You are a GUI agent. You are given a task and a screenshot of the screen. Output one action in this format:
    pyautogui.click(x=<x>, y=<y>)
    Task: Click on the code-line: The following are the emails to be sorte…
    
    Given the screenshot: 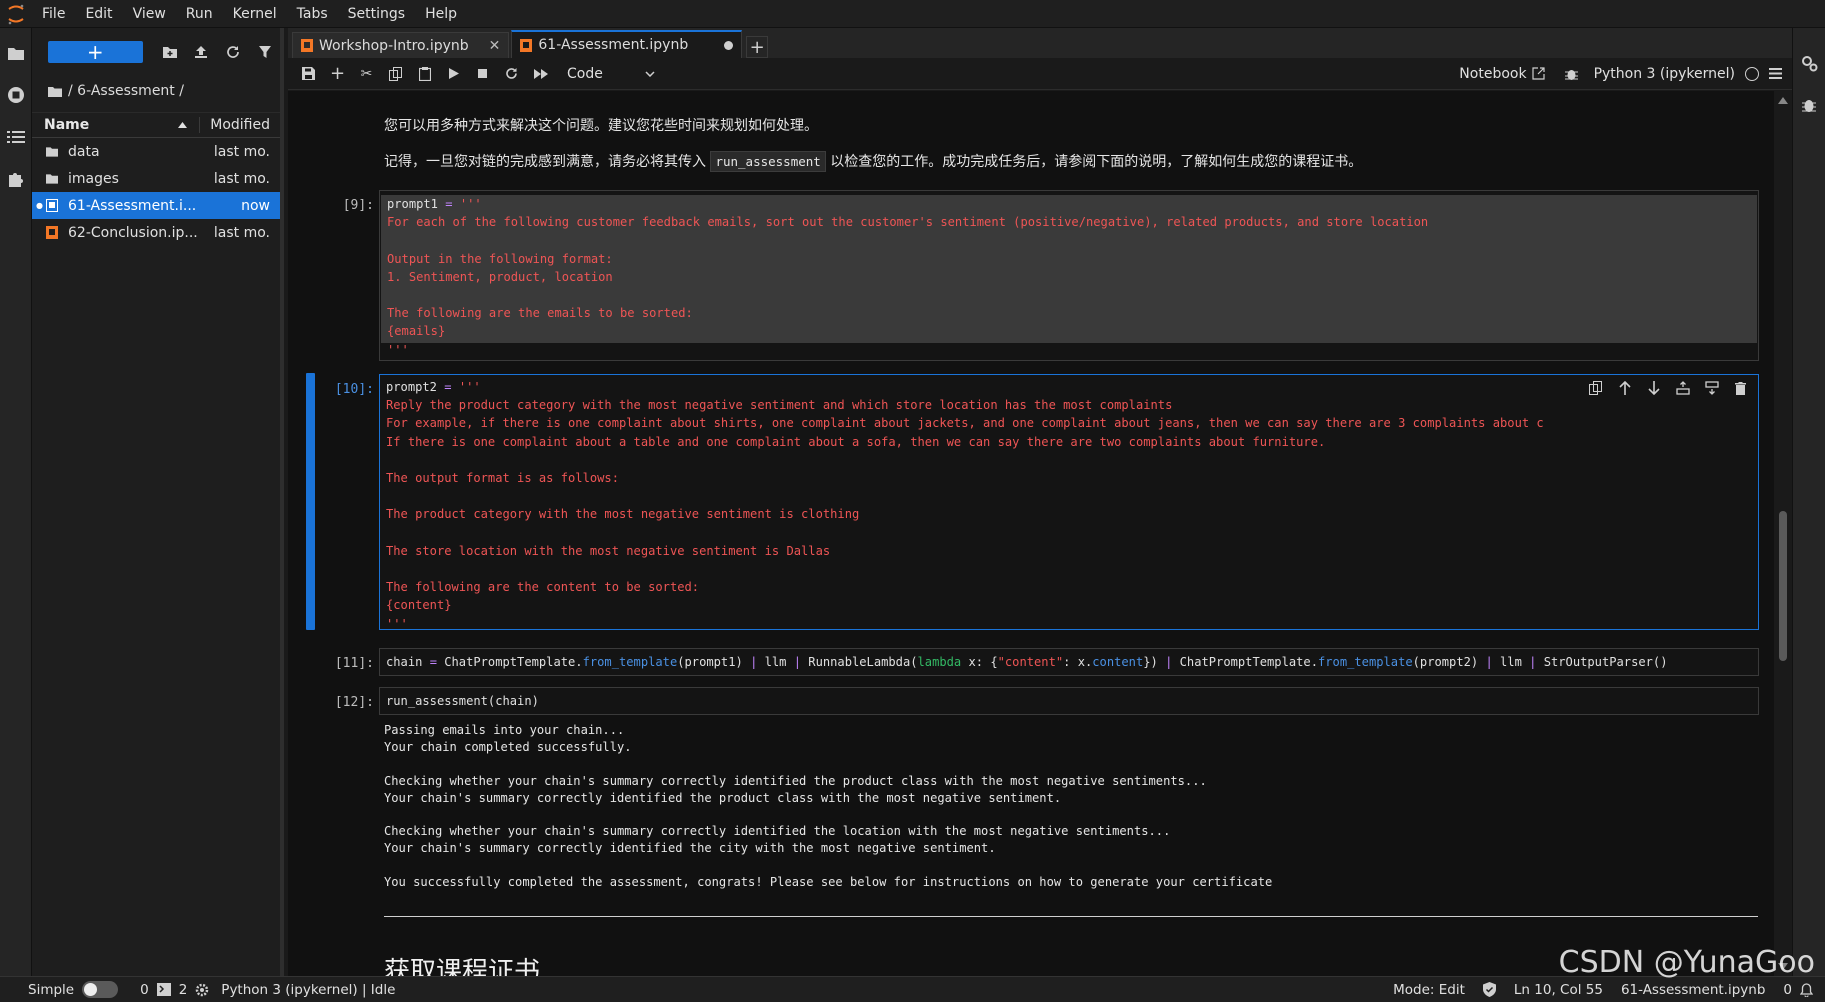 What is the action you would take?
    pyautogui.click(x=540, y=313)
    